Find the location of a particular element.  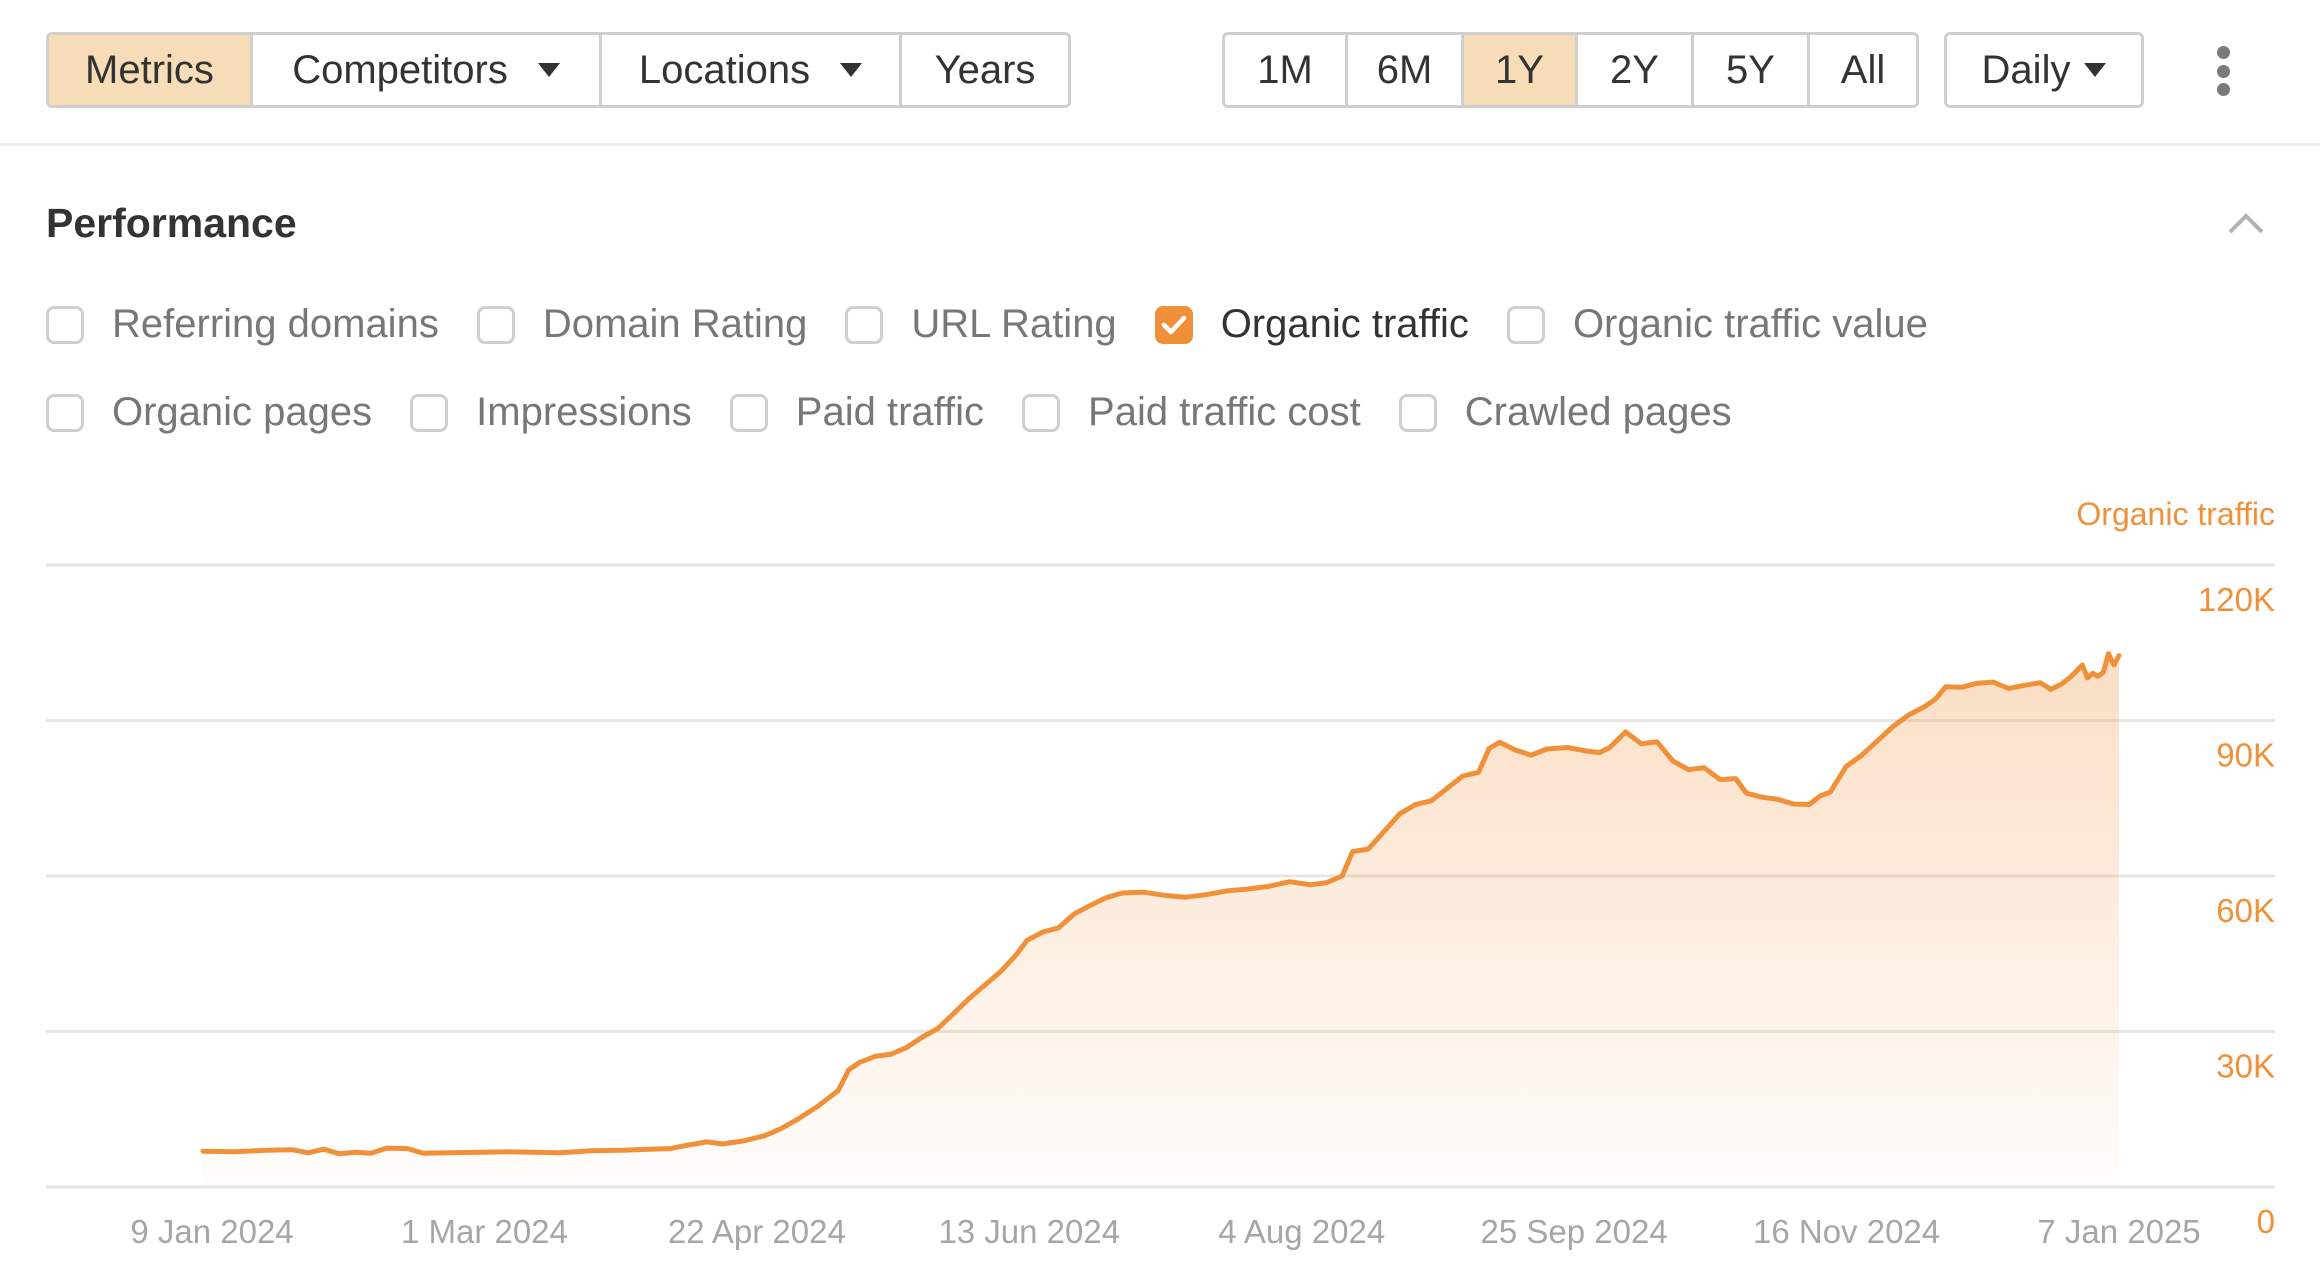

kebab-menu-icon is located at coordinates (2223, 71).